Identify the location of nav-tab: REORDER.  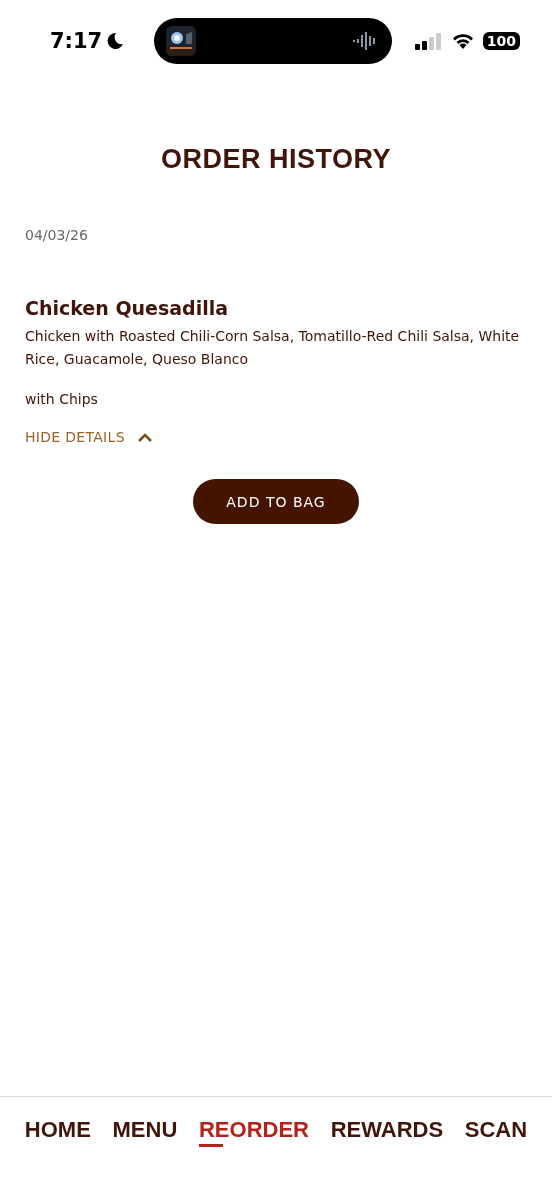
(253, 1132).